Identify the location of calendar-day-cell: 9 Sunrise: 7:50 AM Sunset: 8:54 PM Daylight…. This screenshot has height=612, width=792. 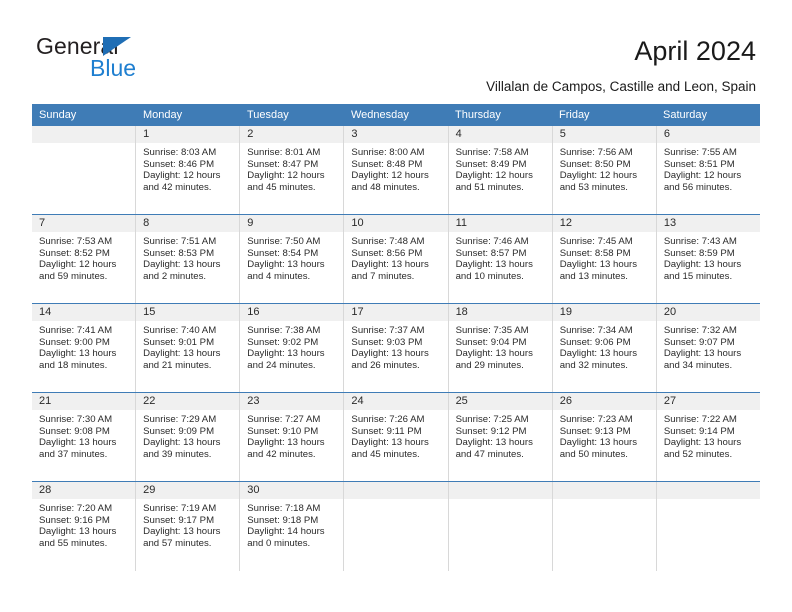
(292, 259).